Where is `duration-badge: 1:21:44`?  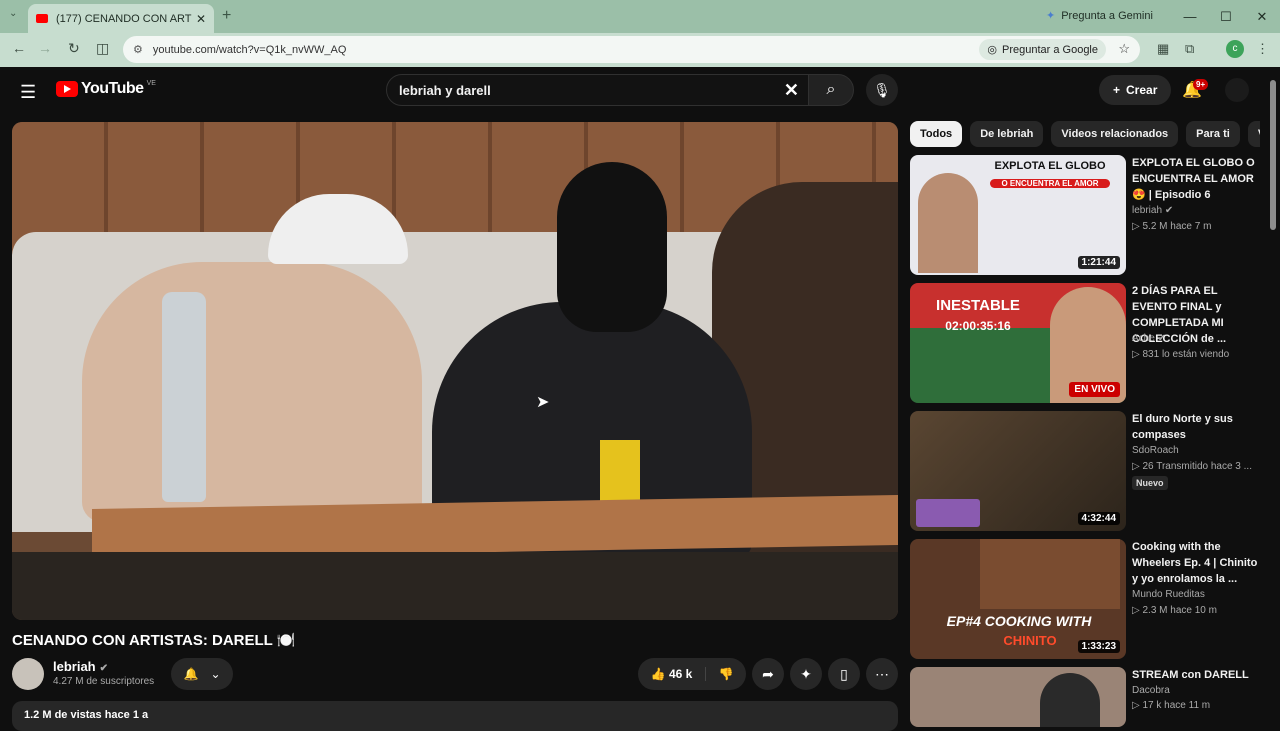 duration-badge: 1:21:44 is located at coordinates (1098, 262).